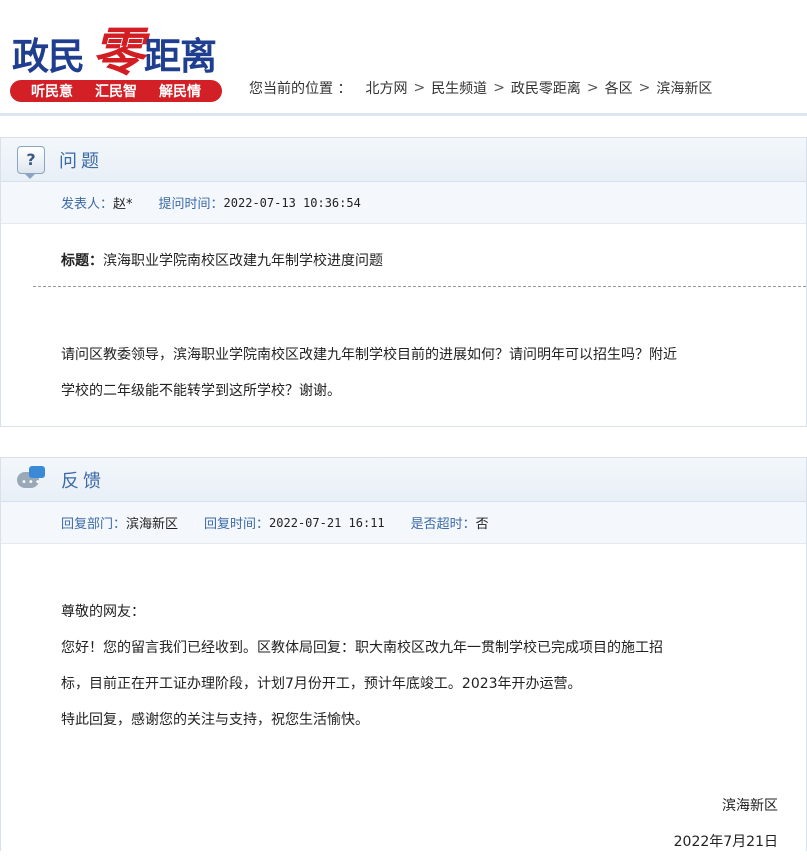 Image resolution: width=807 pixels, height=860 pixels. Describe the element at coordinates (180, 56) in the screenshot. I see `logo-title-part3: 距离` at that location.